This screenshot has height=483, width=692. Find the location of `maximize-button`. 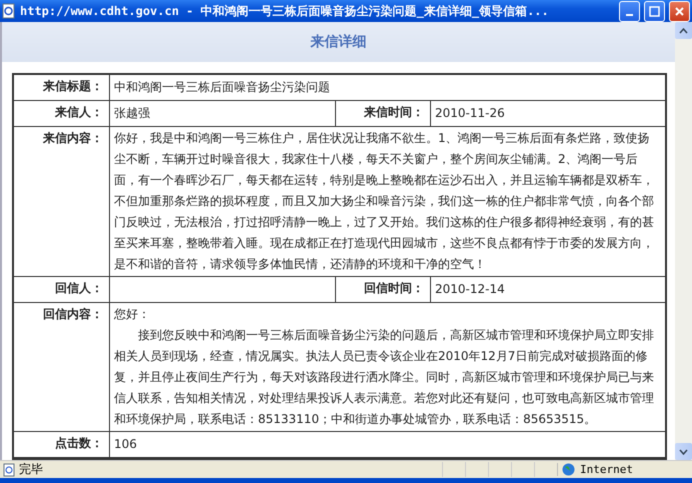

maximize-button is located at coordinates (654, 11).